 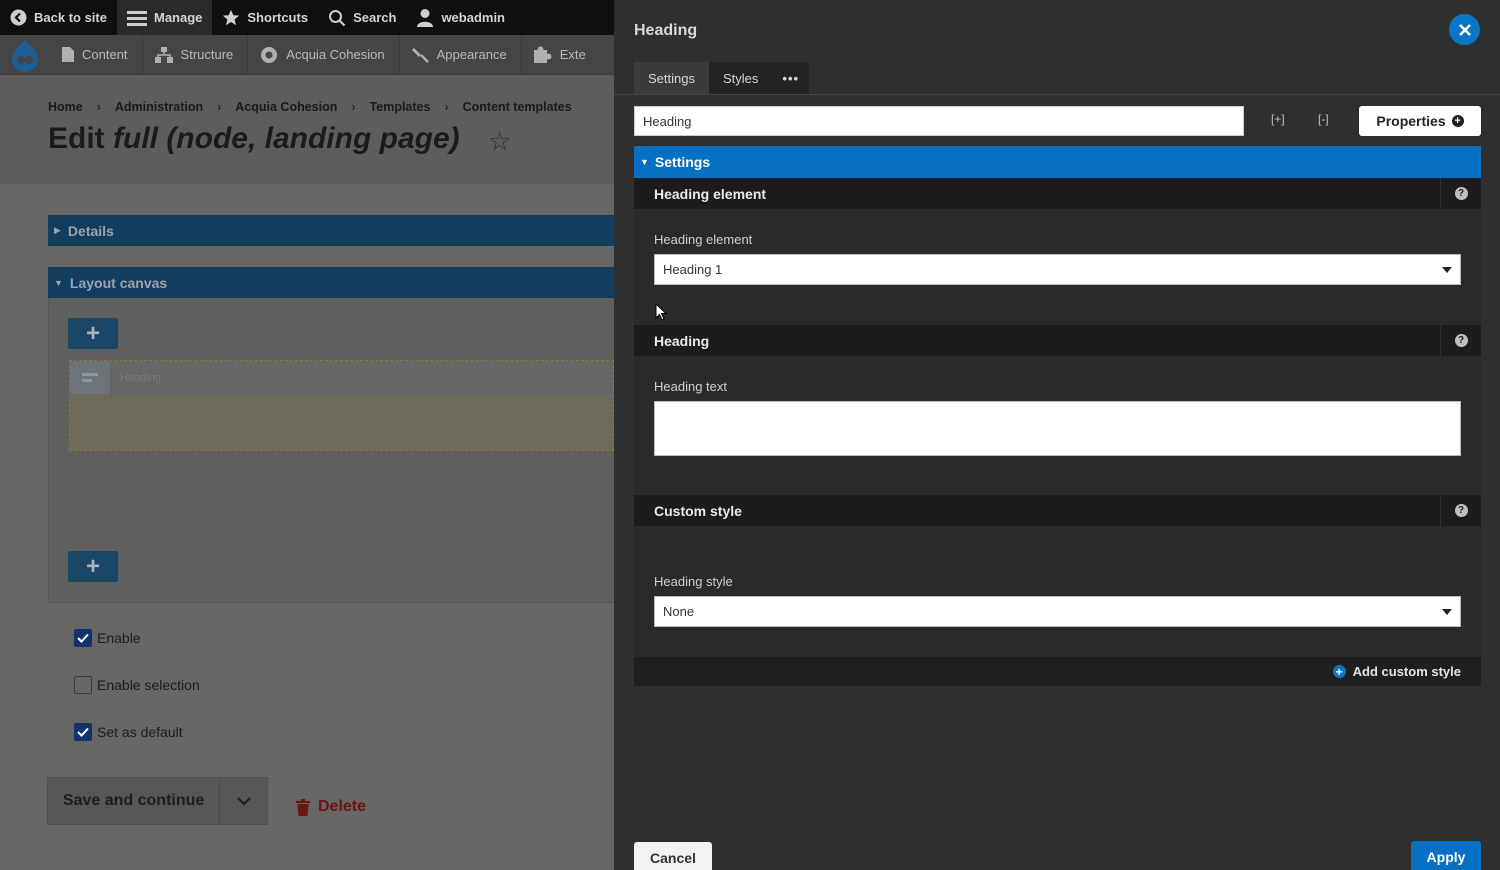 What do you see at coordinates (1057, 671) in the screenshot?
I see `add-custom-style-button: + Add custom style` at bounding box center [1057, 671].